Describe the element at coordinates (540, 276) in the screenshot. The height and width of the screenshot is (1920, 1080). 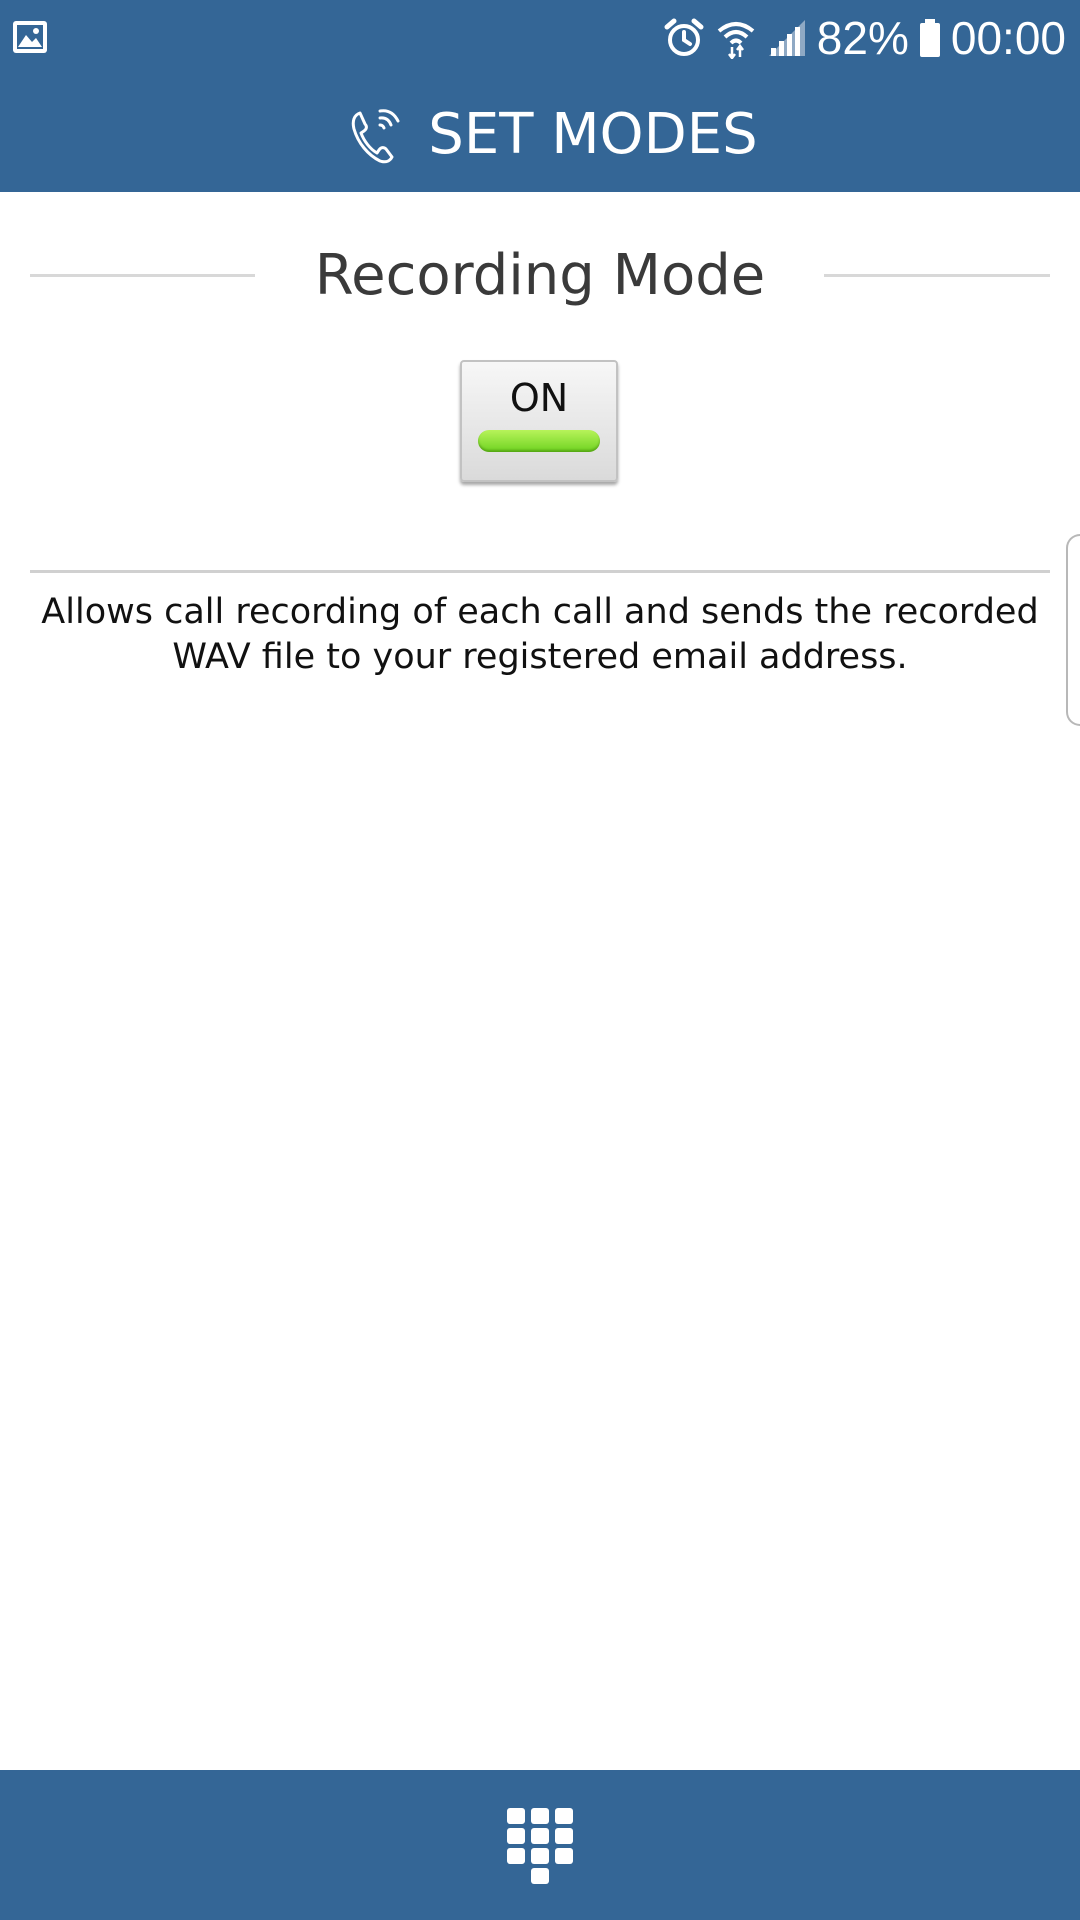
I see `section-heading: Recording Mode` at that location.